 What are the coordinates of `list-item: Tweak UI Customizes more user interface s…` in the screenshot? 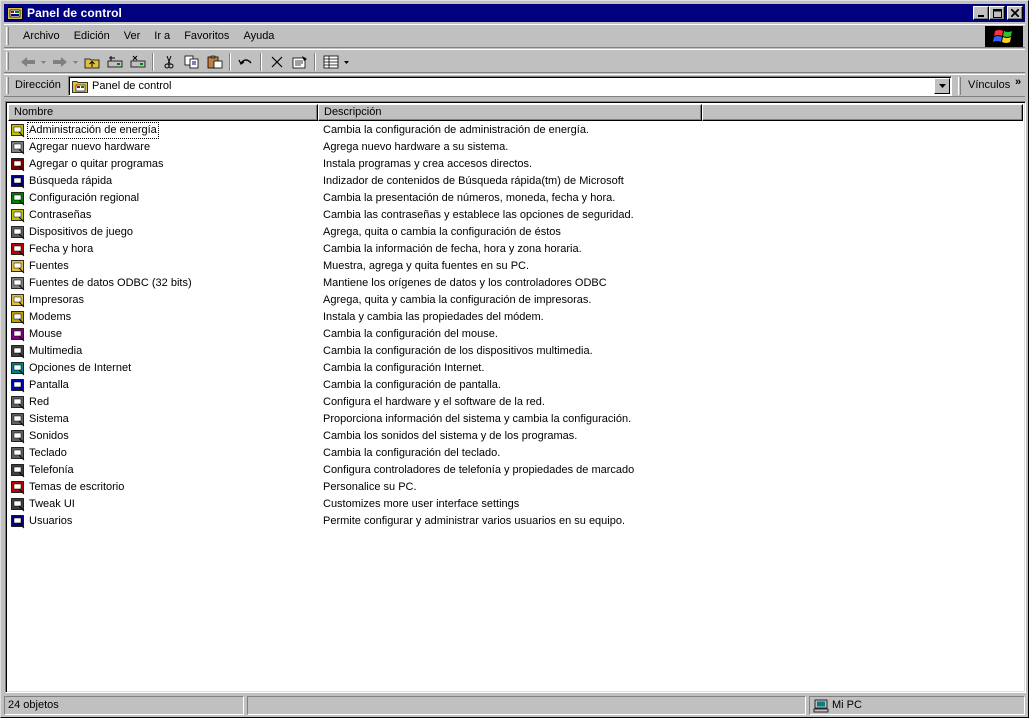 It's located at (508, 504).